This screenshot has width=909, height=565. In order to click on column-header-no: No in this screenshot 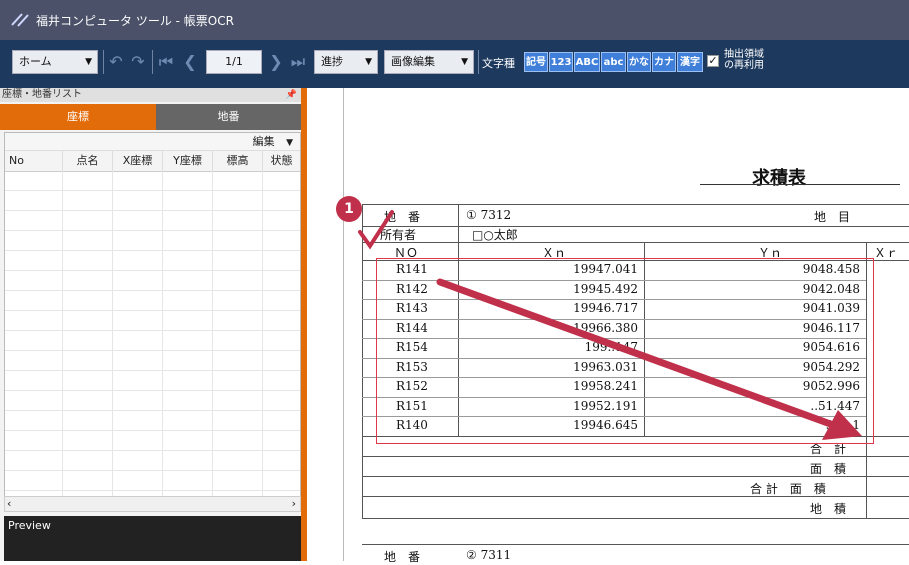, I will do `click(34, 161)`.